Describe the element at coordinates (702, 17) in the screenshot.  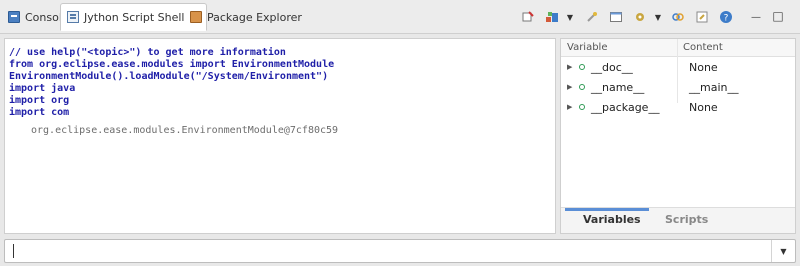
I see `export-icon` at that location.